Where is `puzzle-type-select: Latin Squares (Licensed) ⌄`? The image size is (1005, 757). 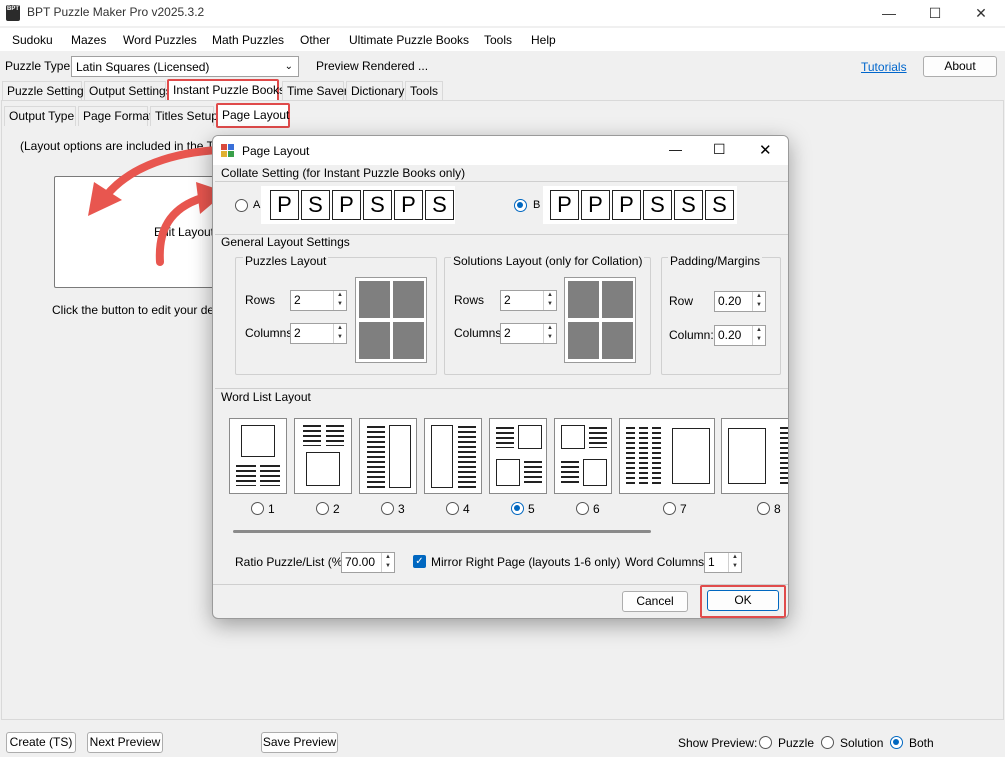
puzzle-type-select: Latin Squares (Licensed) ⌄ is located at coordinates (185, 66).